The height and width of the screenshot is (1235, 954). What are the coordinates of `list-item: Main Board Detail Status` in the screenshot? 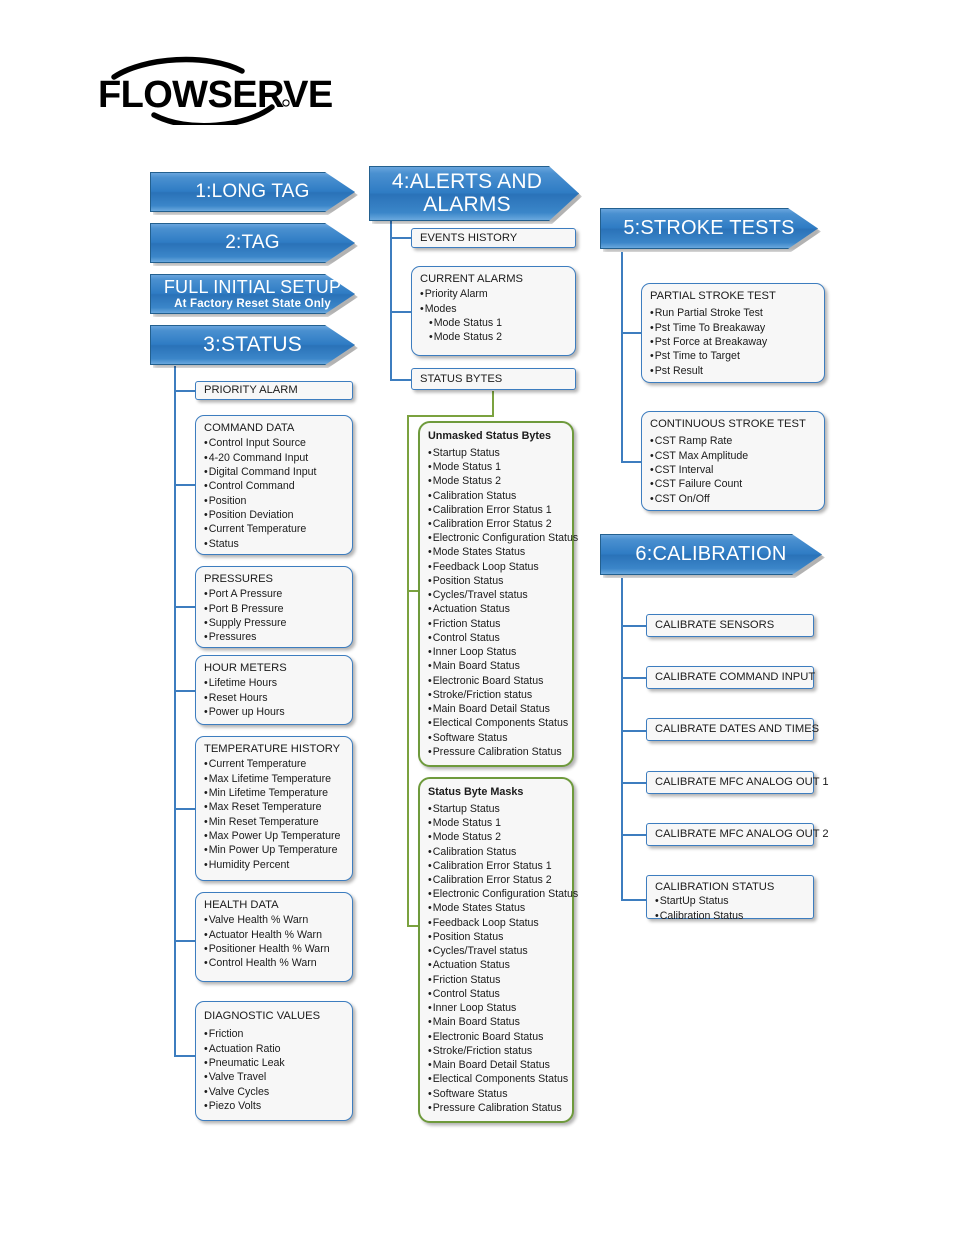 It's located at (496, 1065).